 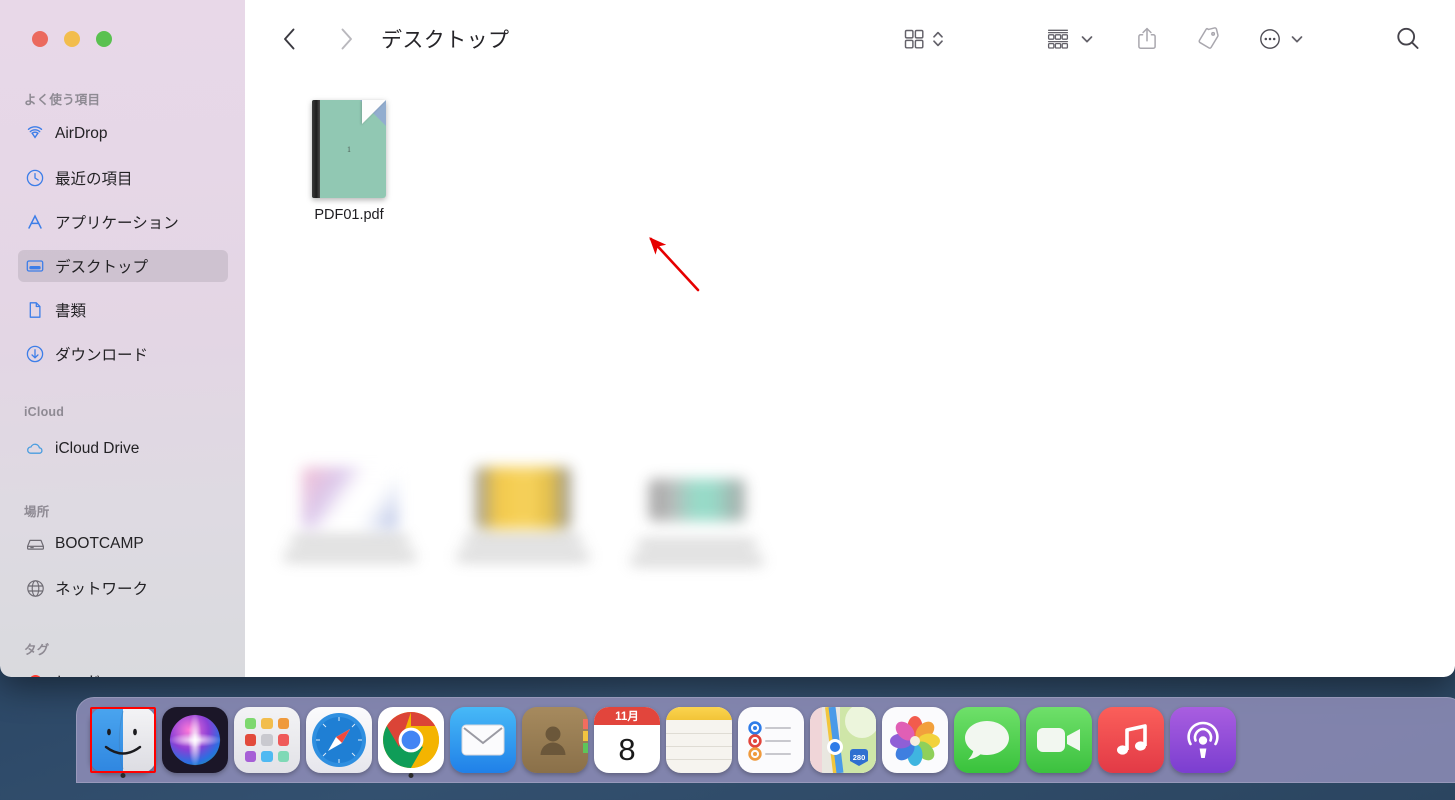 I want to click on maps-icon: 280, so click(x=843, y=740).